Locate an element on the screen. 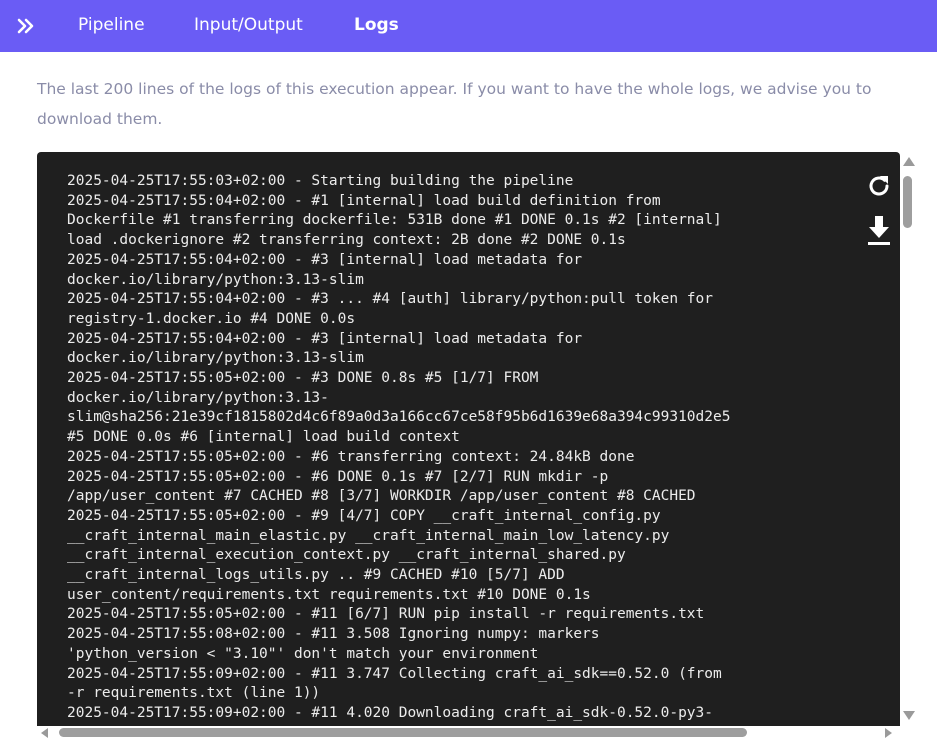 Image resolution: width=937 pixels, height=738 pixels. scroll-up-arrow-icon is located at coordinates (909, 161).